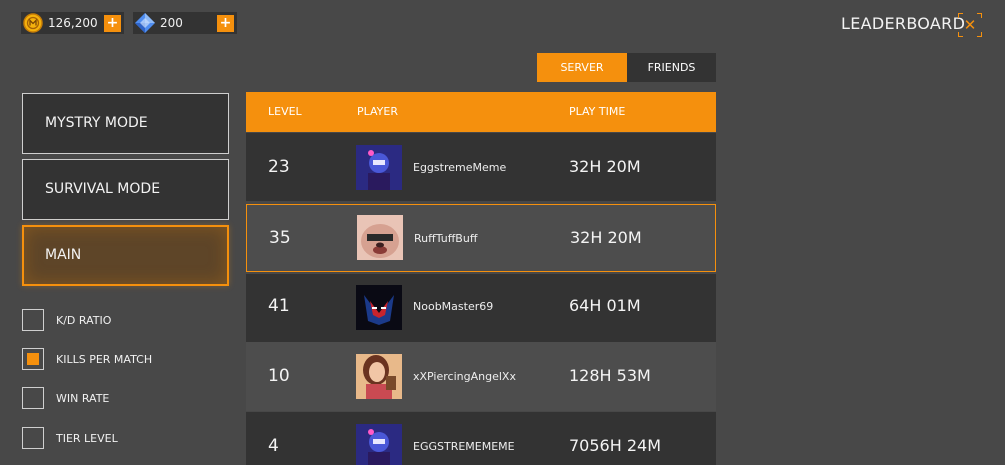 Image resolution: width=1005 pixels, height=465 pixels. What do you see at coordinates (279, 376) in the screenshot?
I see `row-level: 10` at bounding box center [279, 376].